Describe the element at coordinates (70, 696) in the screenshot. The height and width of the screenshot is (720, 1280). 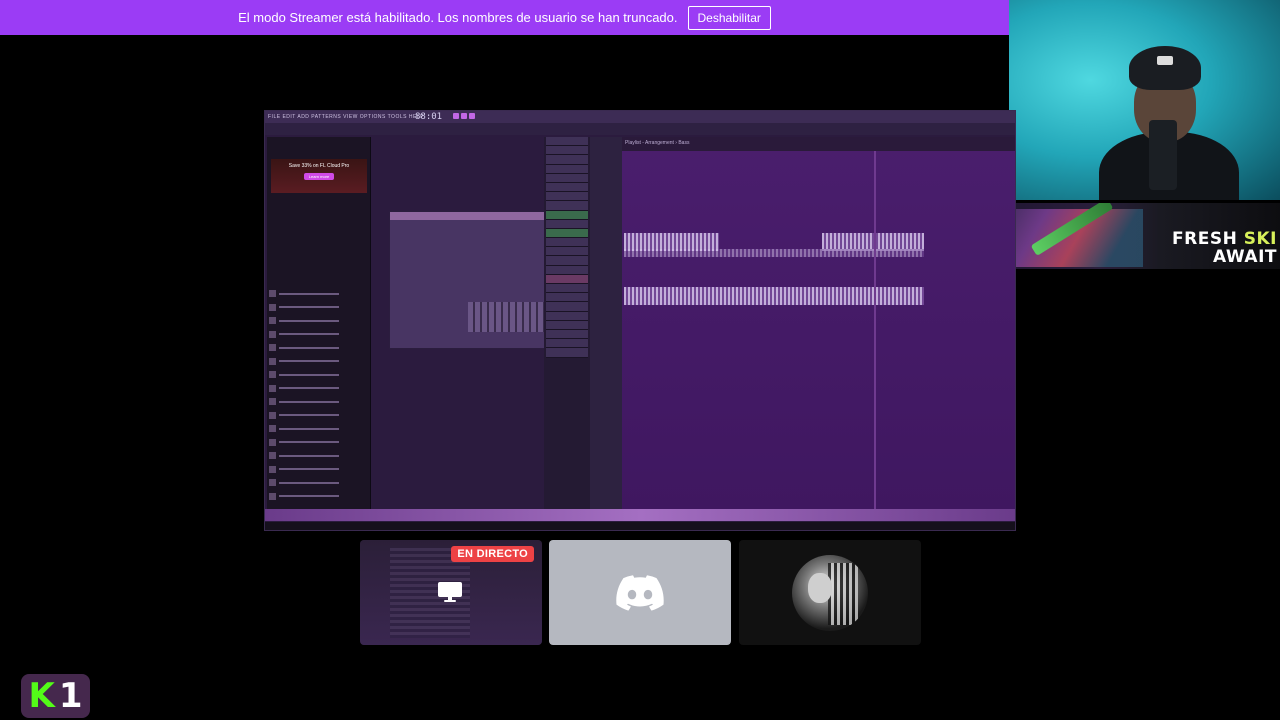
I see `logo-number: 1` at that location.